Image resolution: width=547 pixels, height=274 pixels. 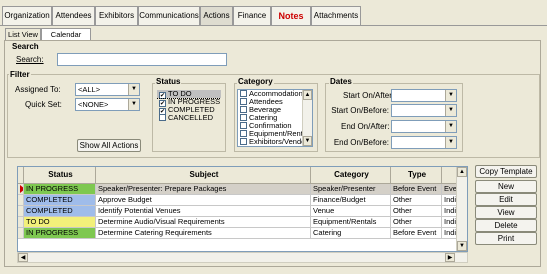 I want to click on search-label: Search:, so click(x=30, y=59).